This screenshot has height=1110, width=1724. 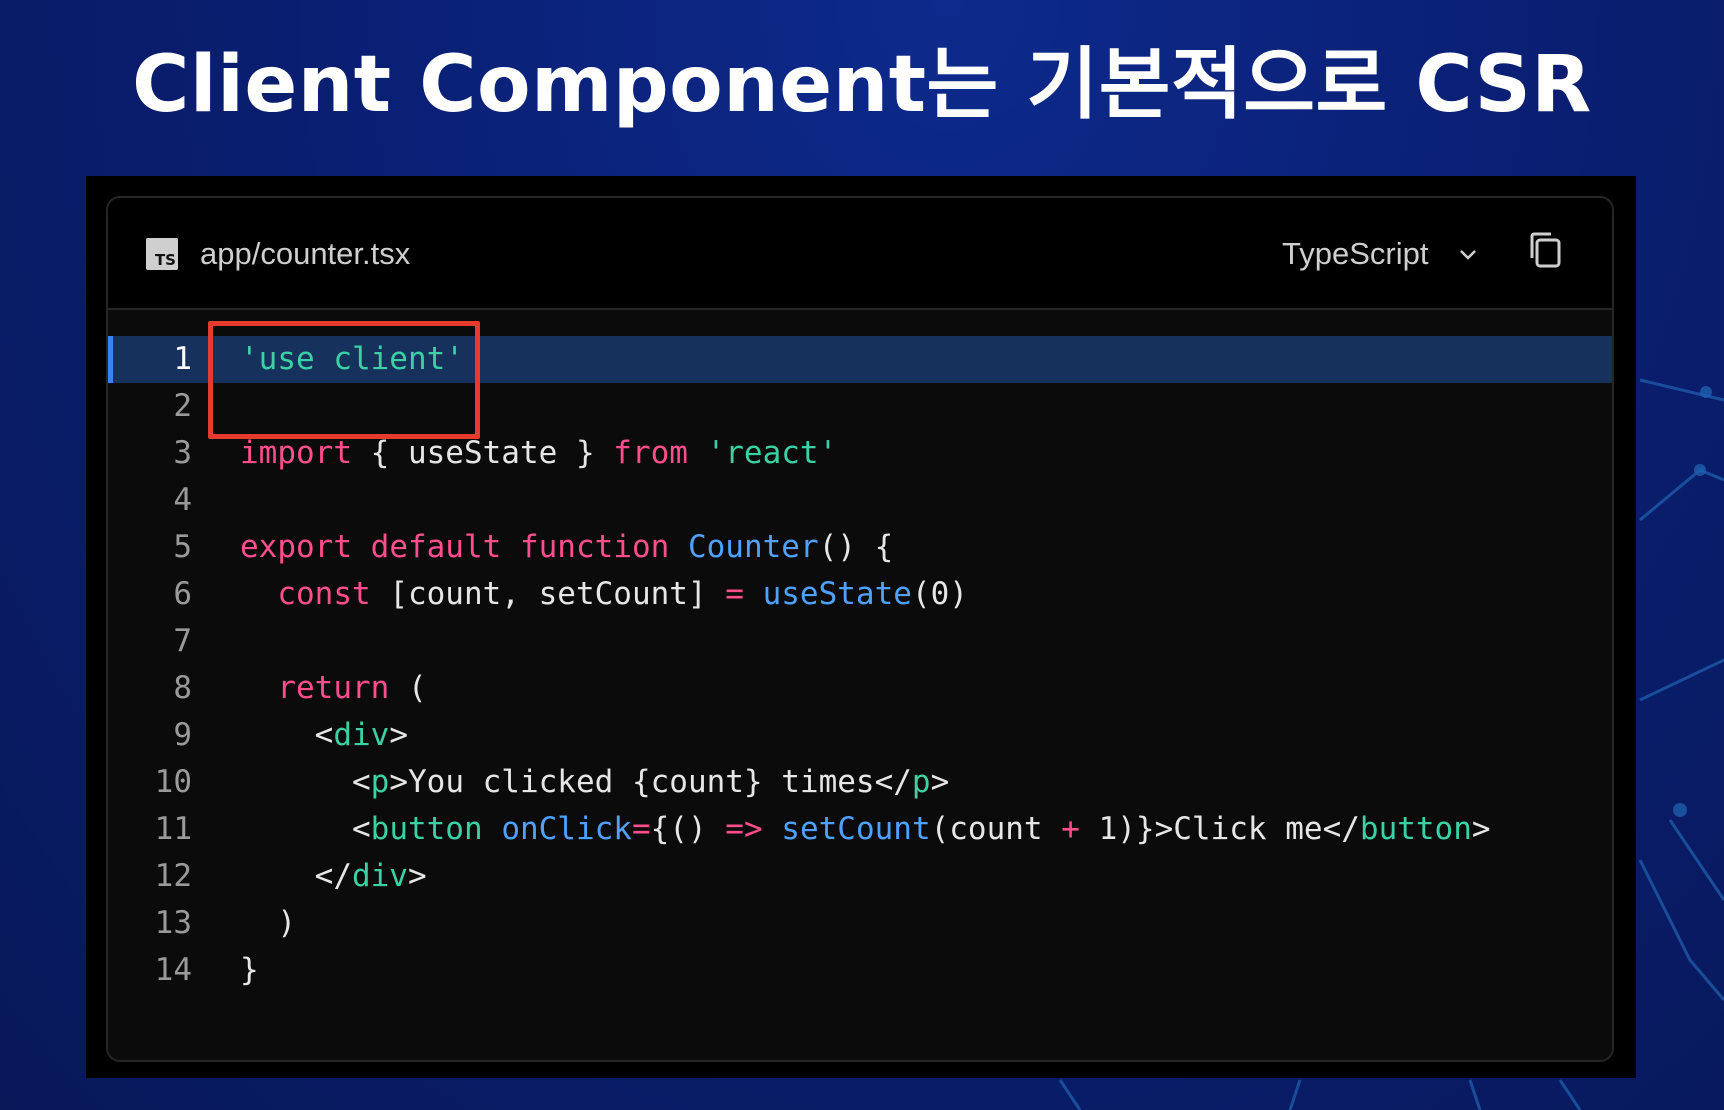 What do you see at coordinates (182, 594) in the screenshot?
I see `line-number: 6` at bounding box center [182, 594].